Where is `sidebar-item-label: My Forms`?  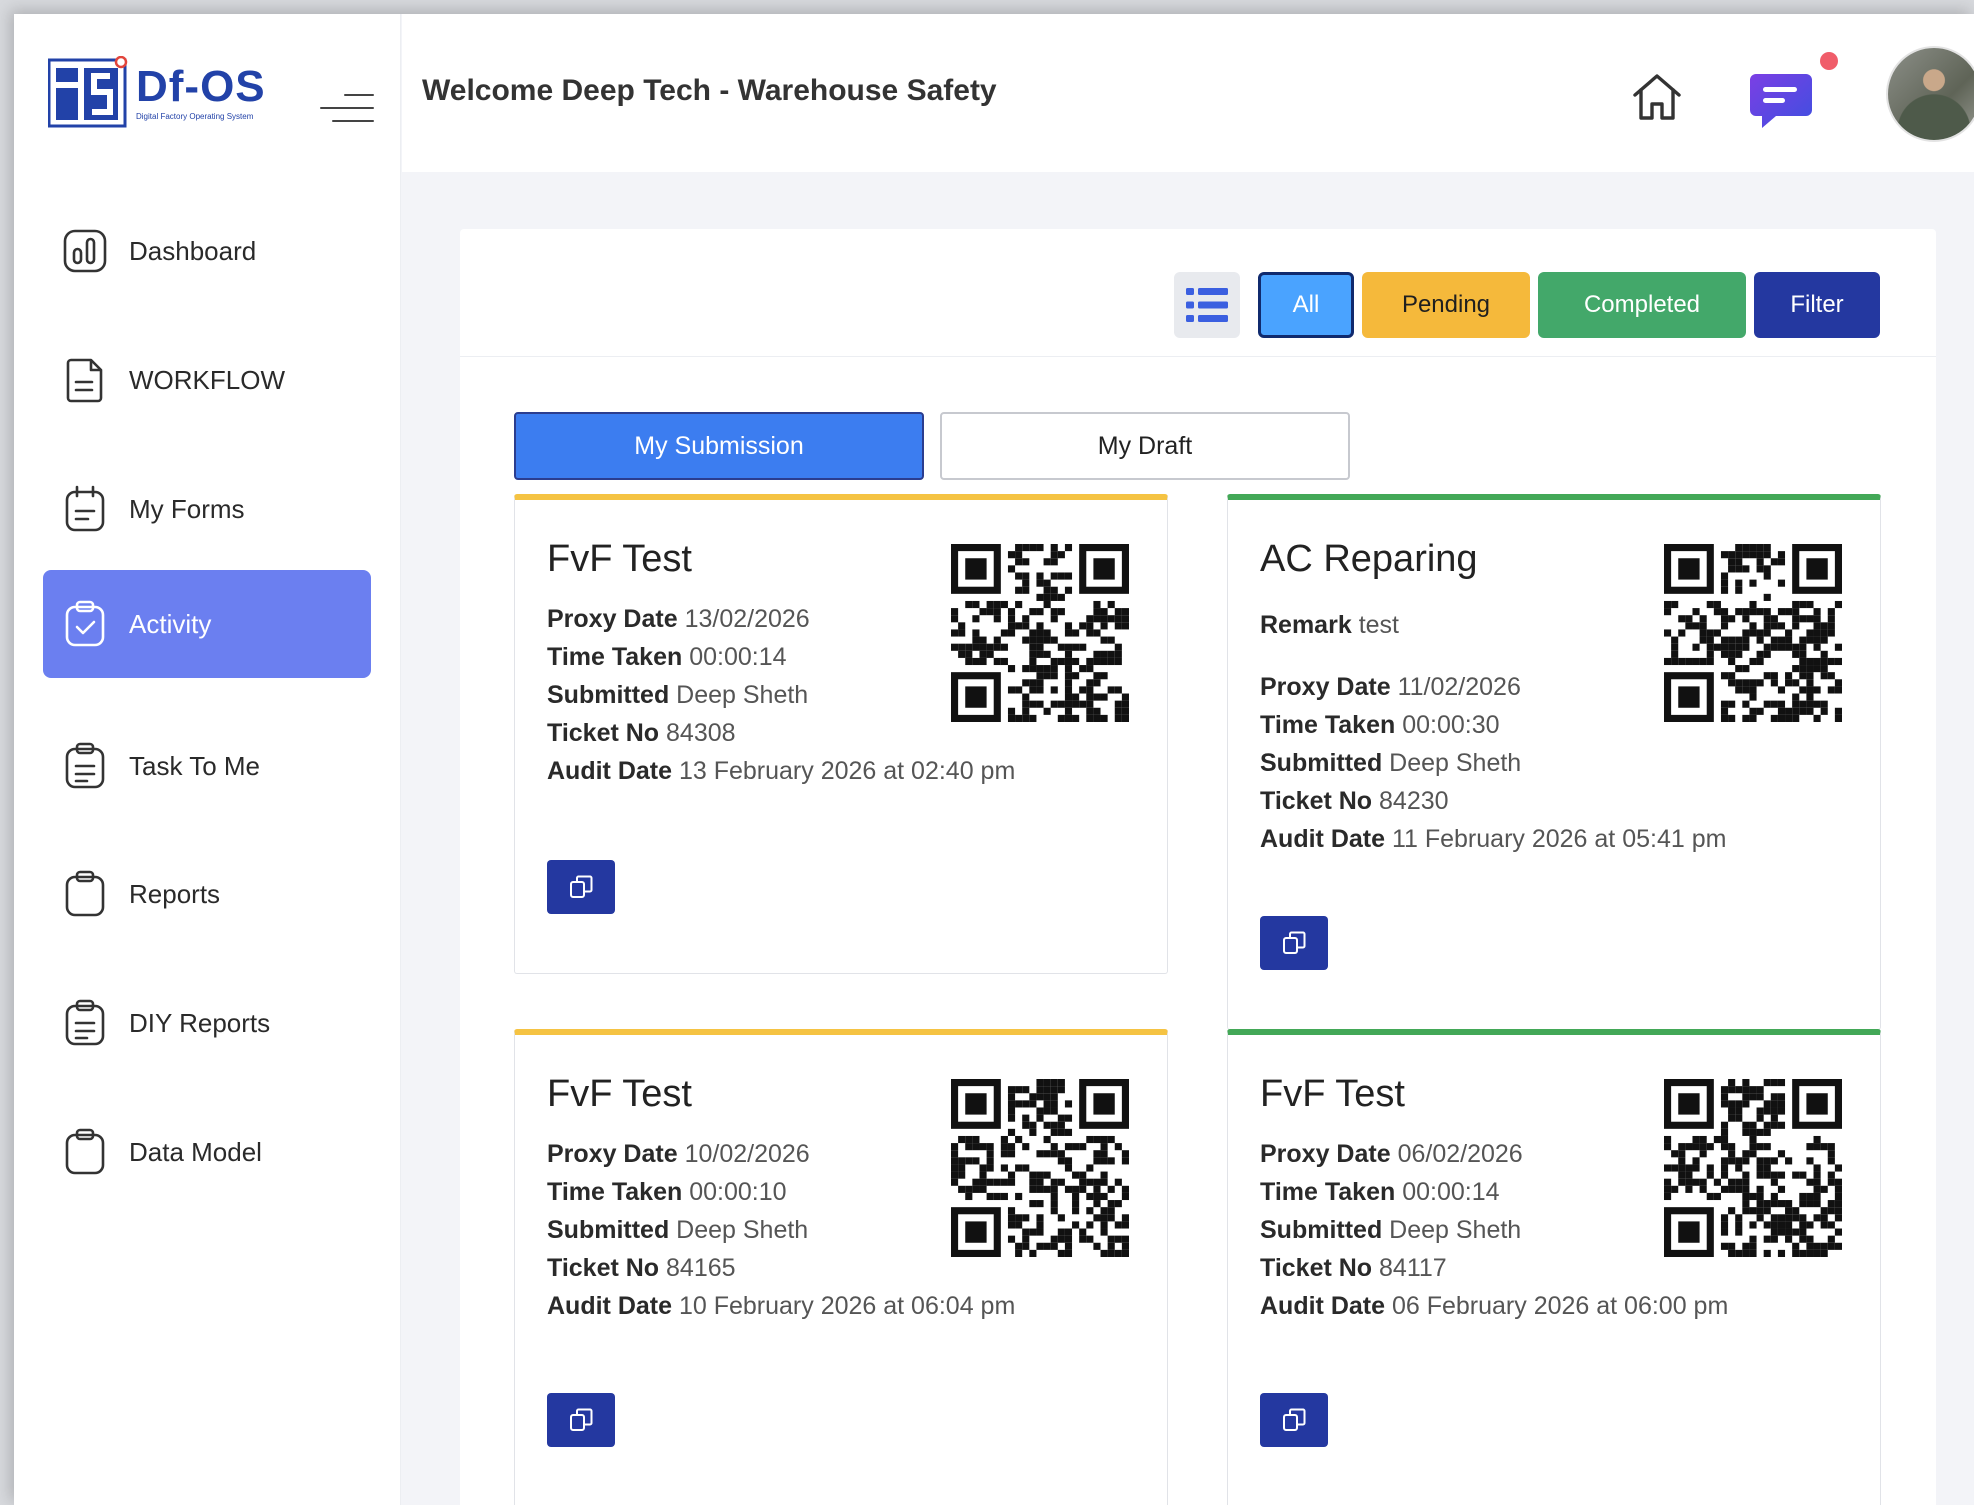 sidebar-item-label: My Forms is located at coordinates (187, 508).